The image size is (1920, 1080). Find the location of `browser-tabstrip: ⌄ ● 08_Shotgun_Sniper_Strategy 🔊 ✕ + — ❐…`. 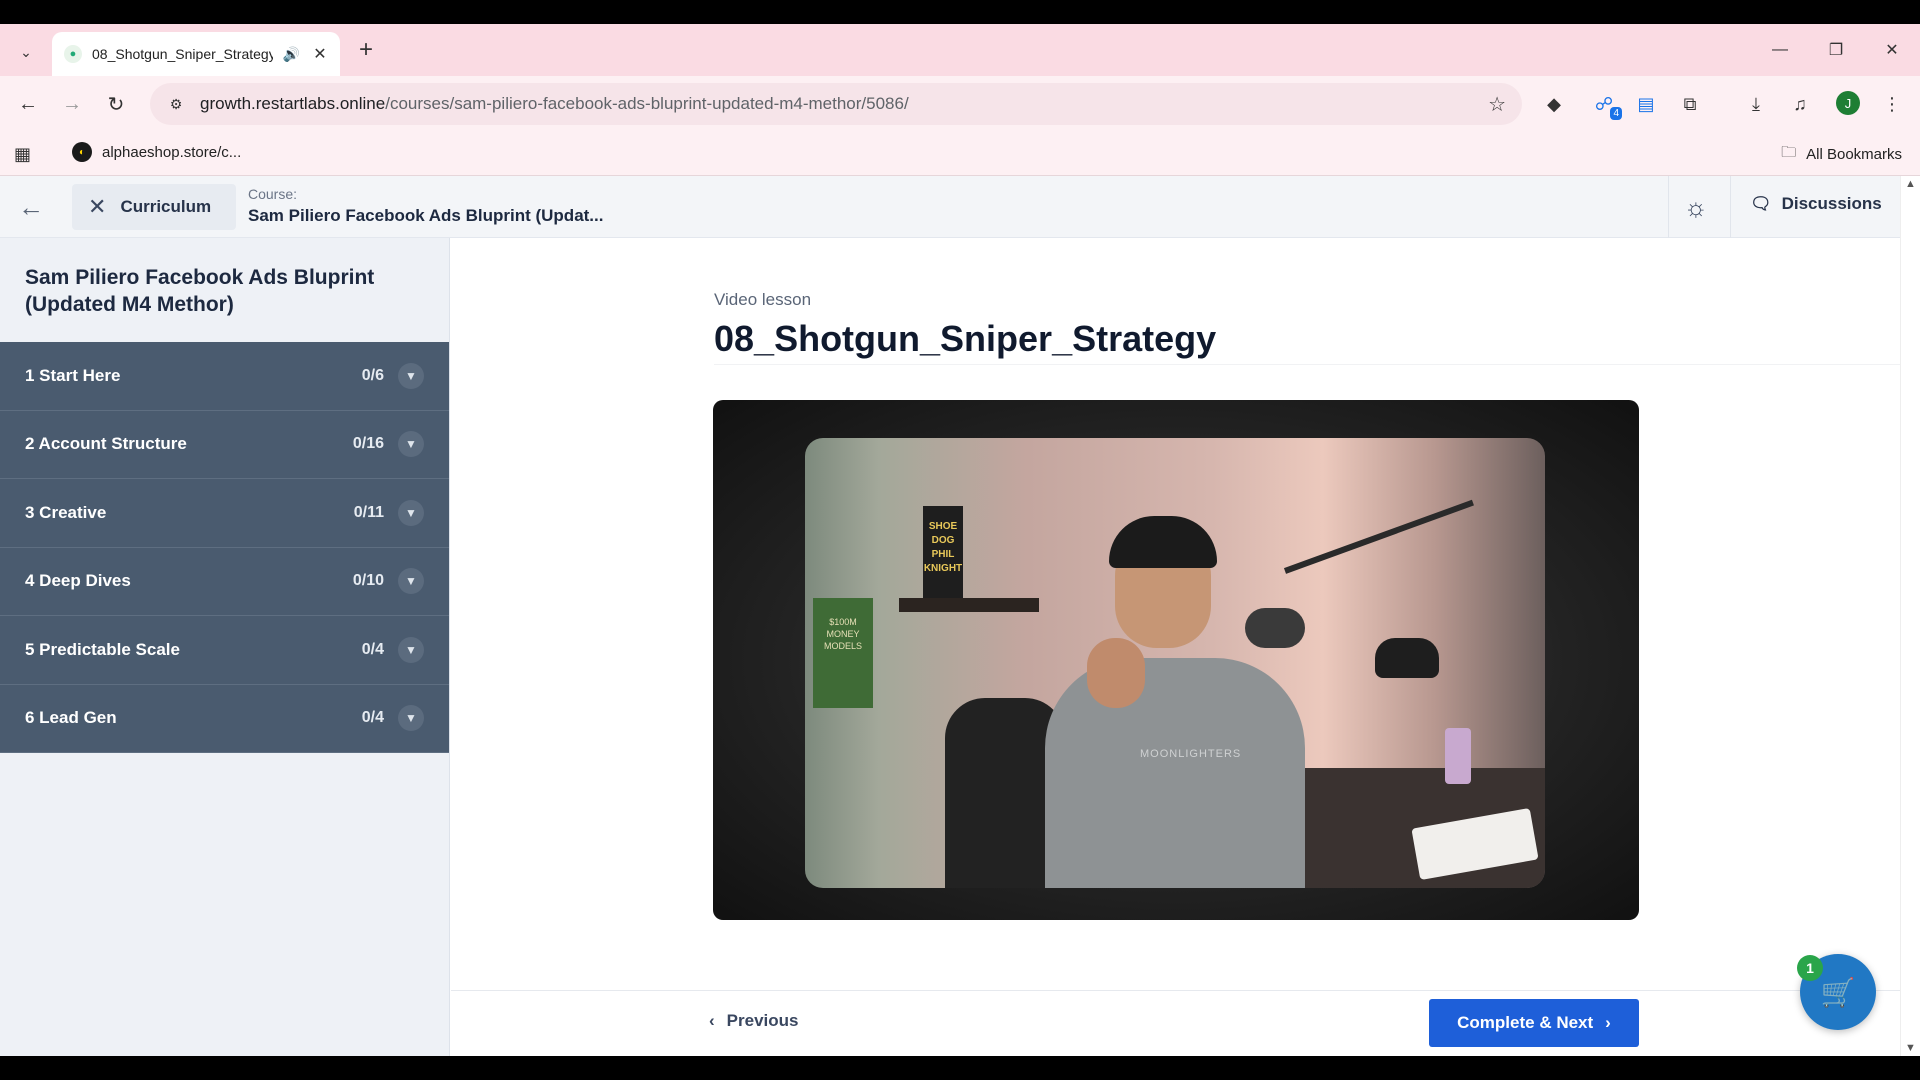

browser-tabstrip: ⌄ ● 08_Shotgun_Sniper_Strategy 🔊 ✕ + — ❐… is located at coordinates (960, 50).